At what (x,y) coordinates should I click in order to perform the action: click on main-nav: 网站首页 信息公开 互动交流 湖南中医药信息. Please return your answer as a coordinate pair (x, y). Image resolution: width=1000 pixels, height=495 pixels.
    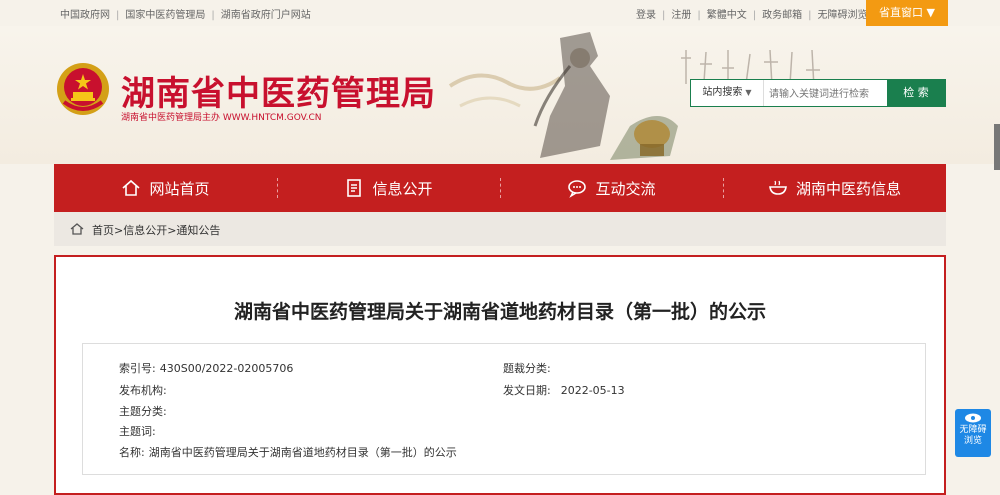
    Looking at the image, I should click on (500, 188).